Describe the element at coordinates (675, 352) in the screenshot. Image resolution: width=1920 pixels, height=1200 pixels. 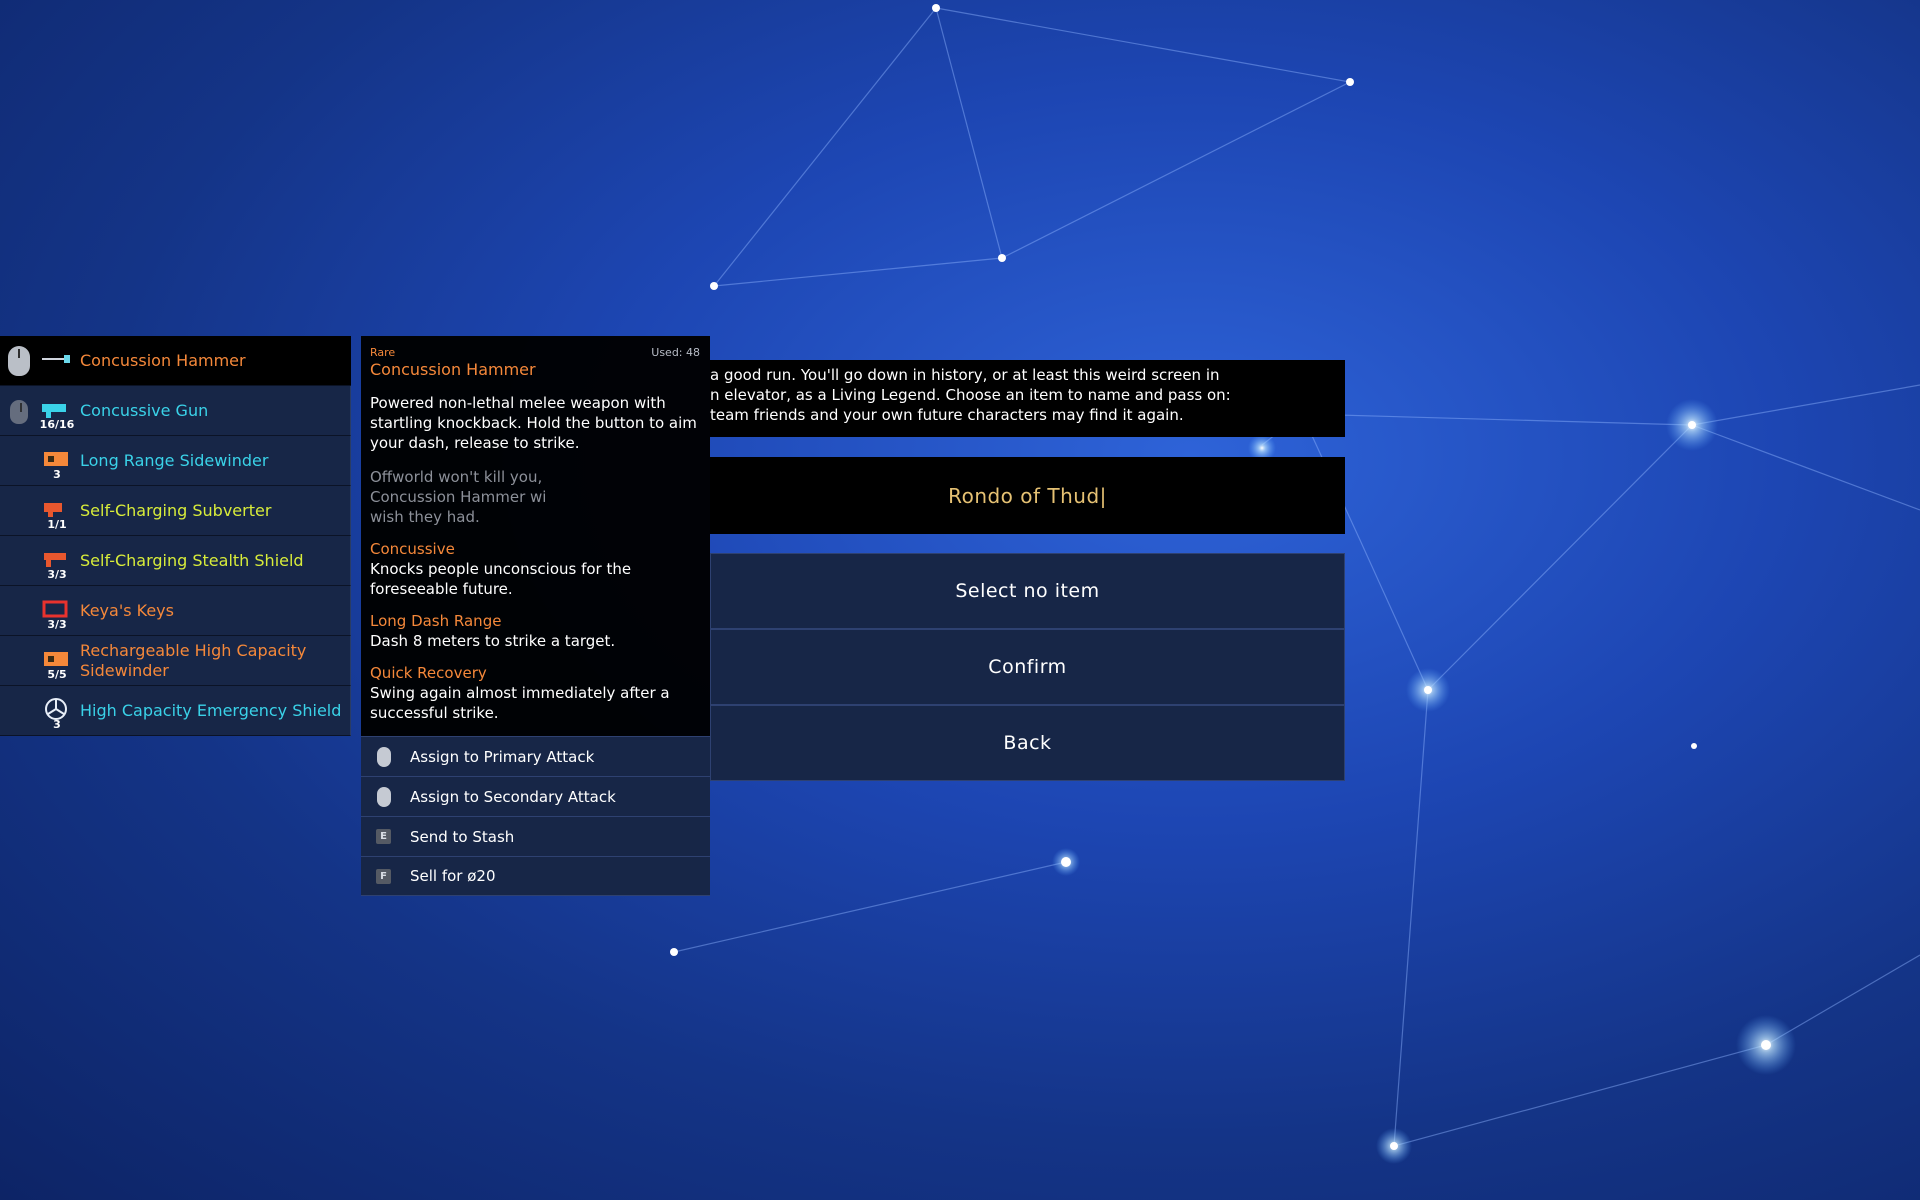
I see `item-used-count: Used: 48` at that location.